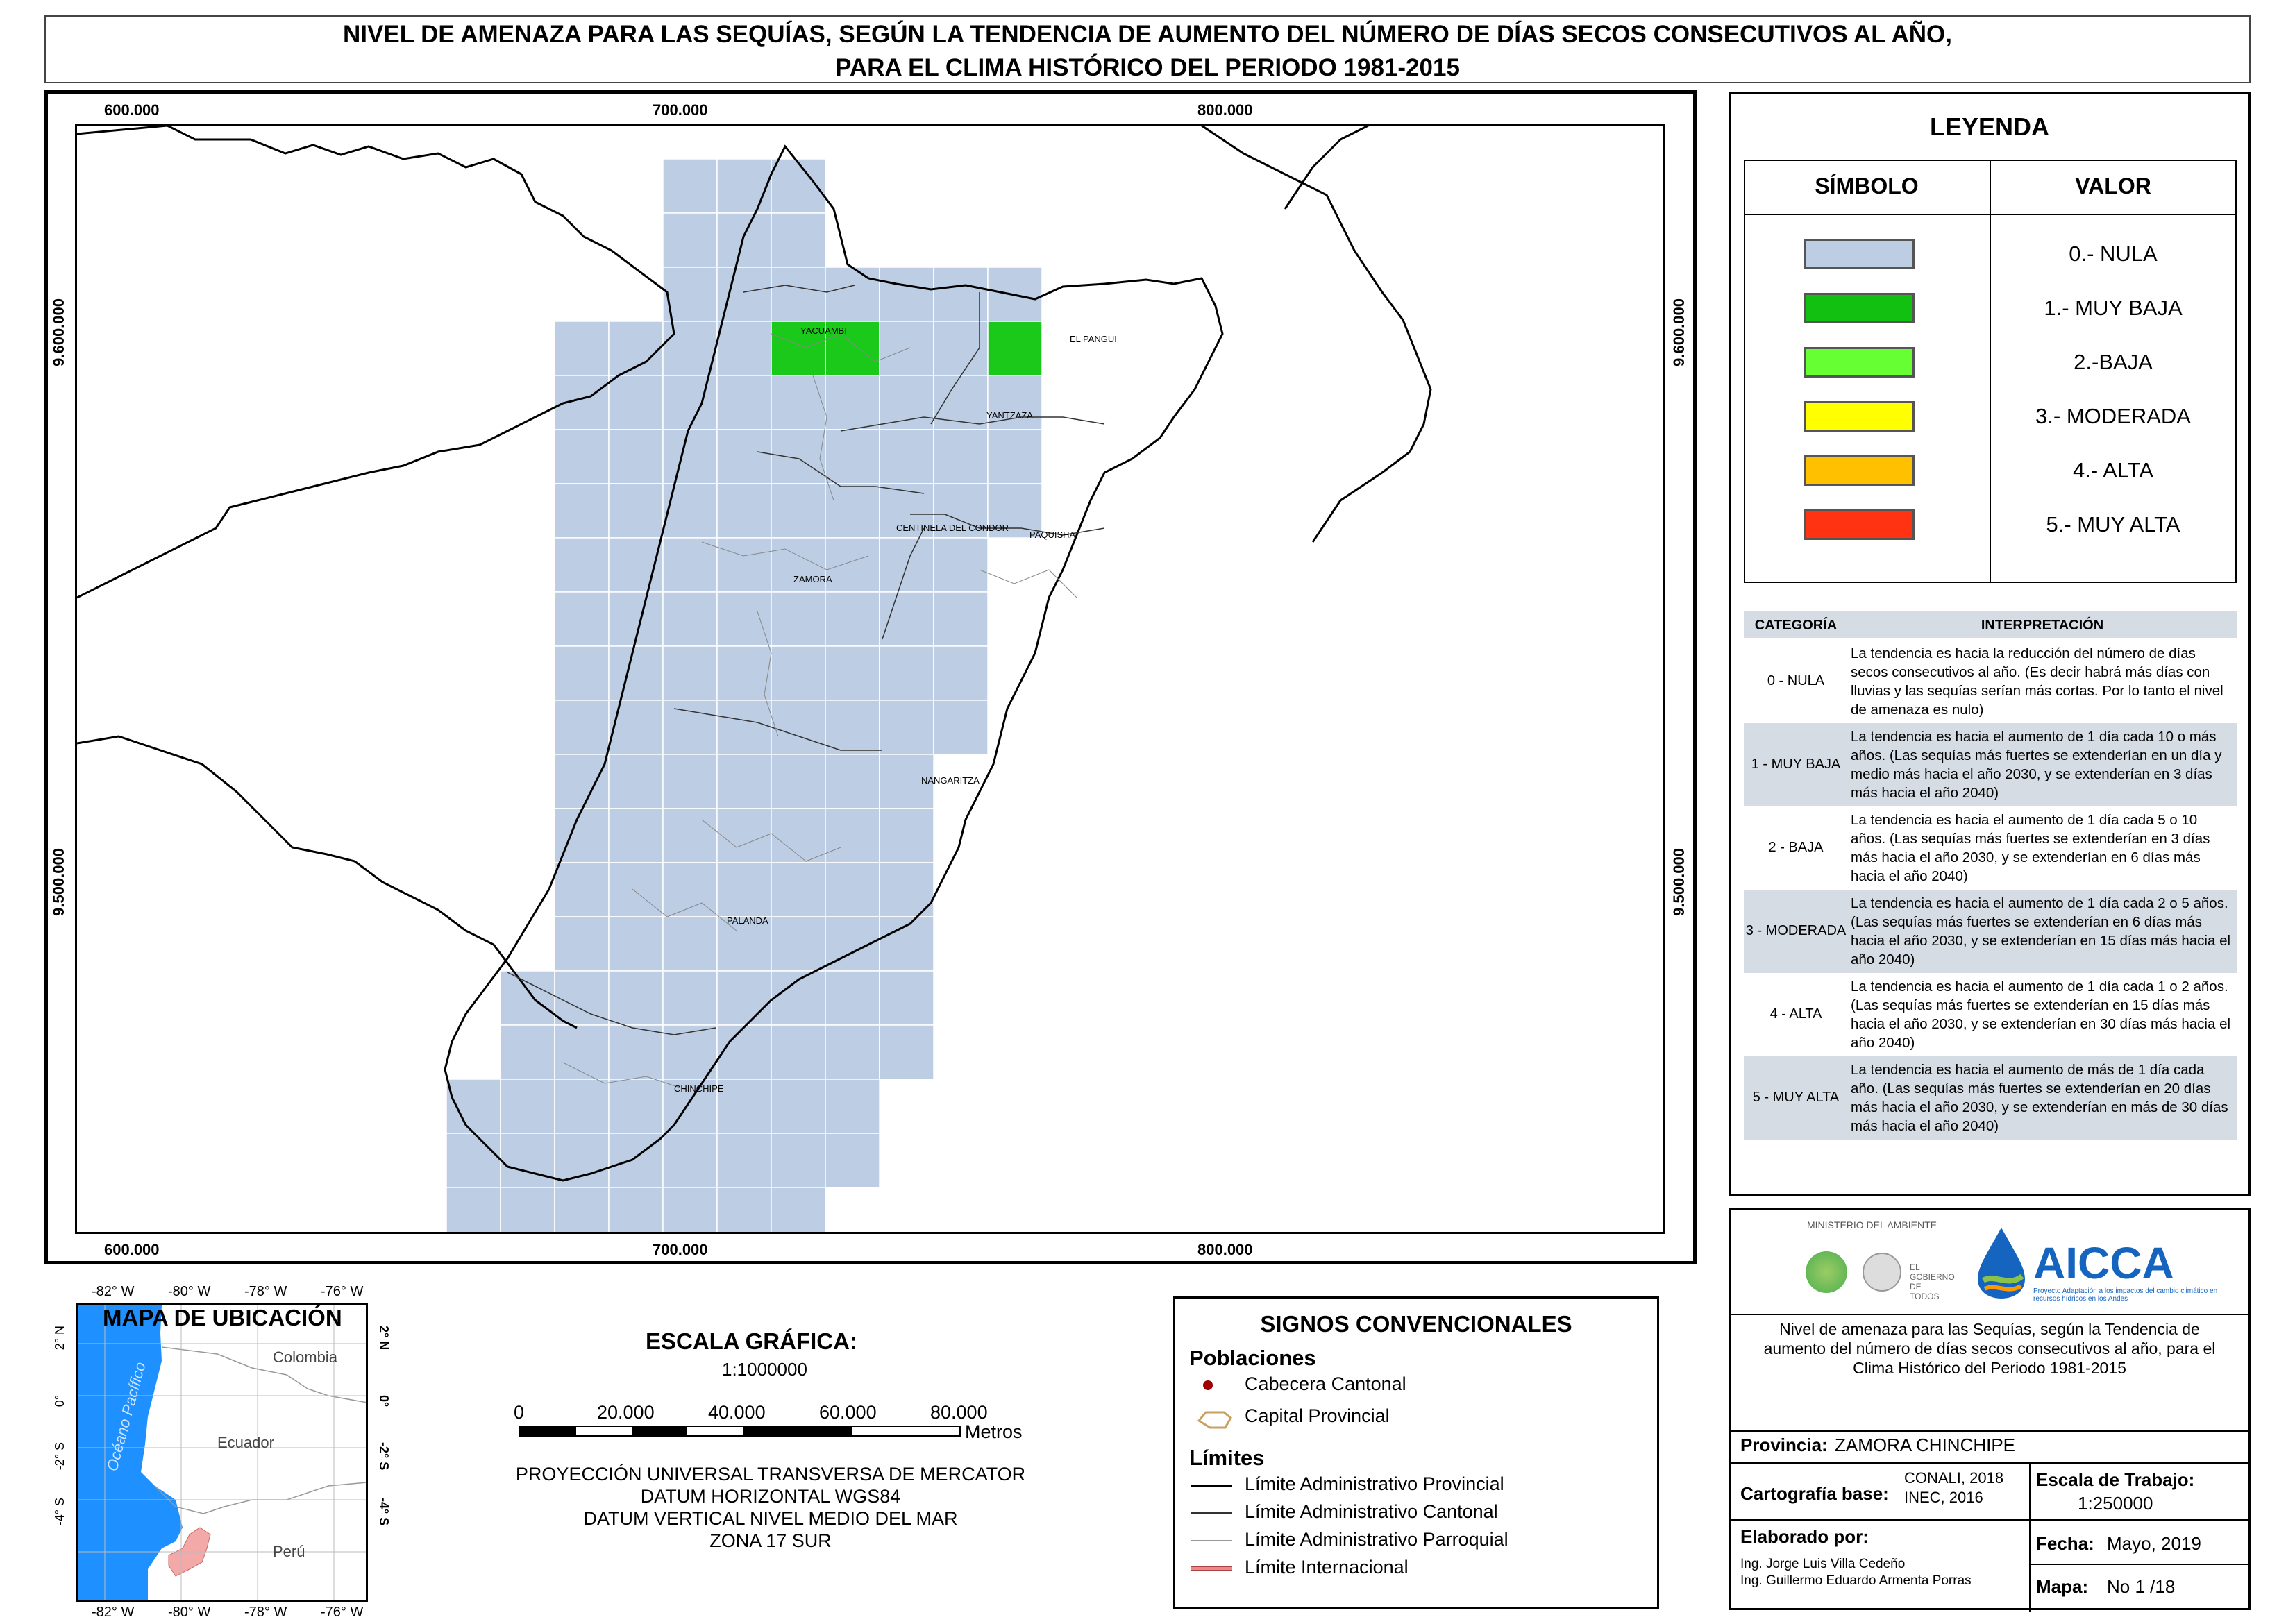  What do you see at coordinates (1225, 110) in the screenshot?
I see `x-tick-top-800: 800.000` at bounding box center [1225, 110].